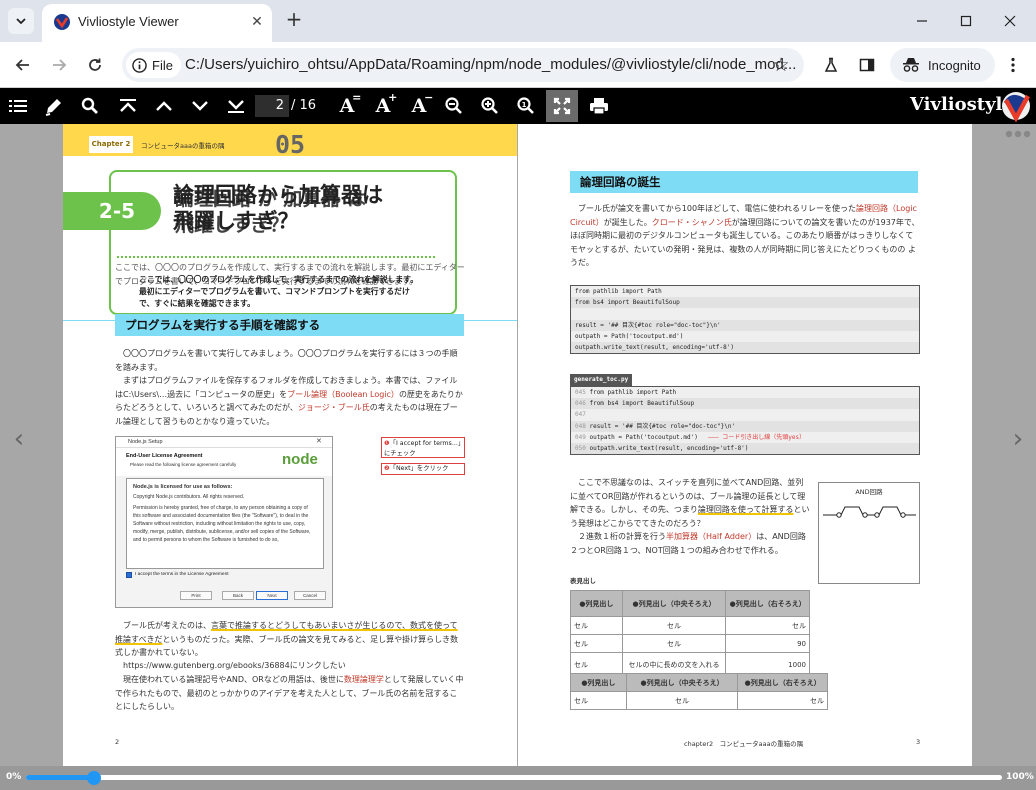 Image resolution: width=1036 pixels, height=790 pixels. Describe the element at coordinates (745, 392) in the screenshot. I see `code-line: 045 from pathlib import Path` at that location.